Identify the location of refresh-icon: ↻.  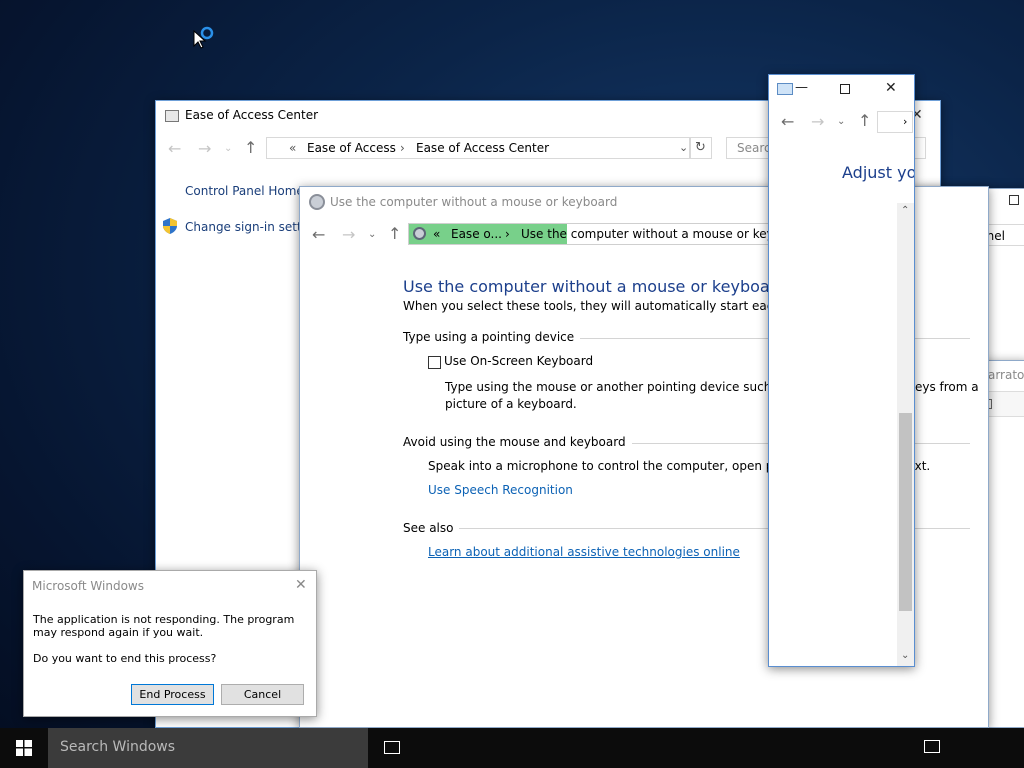
(700, 147).